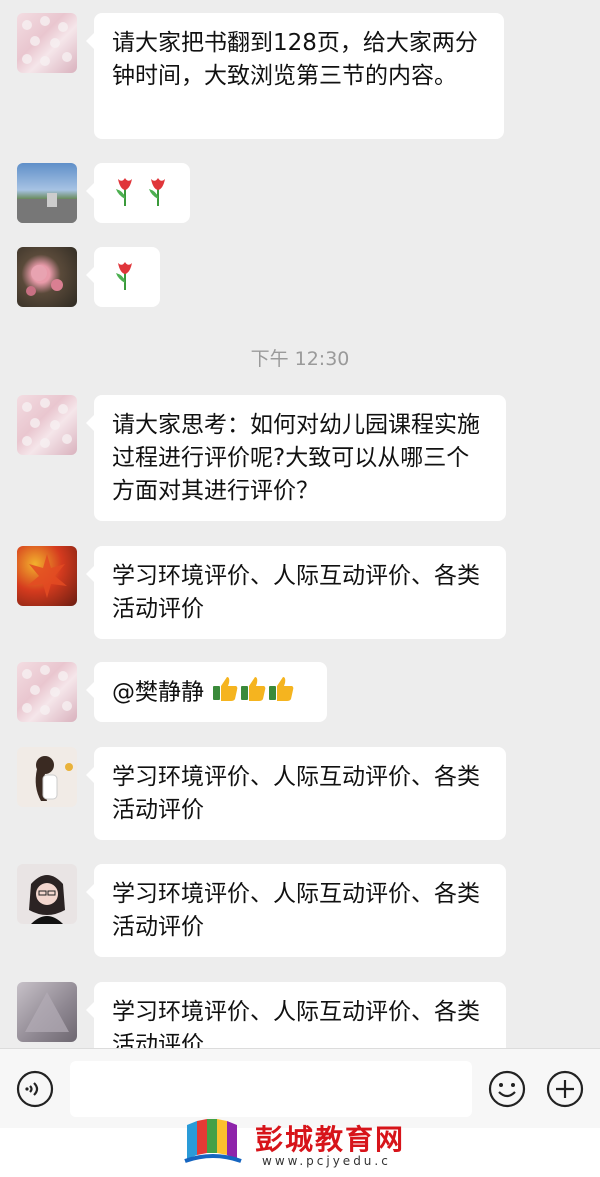  What do you see at coordinates (507, 1089) in the screenshot?
I see `smiley-icon` at bounding box center [507, 1089].